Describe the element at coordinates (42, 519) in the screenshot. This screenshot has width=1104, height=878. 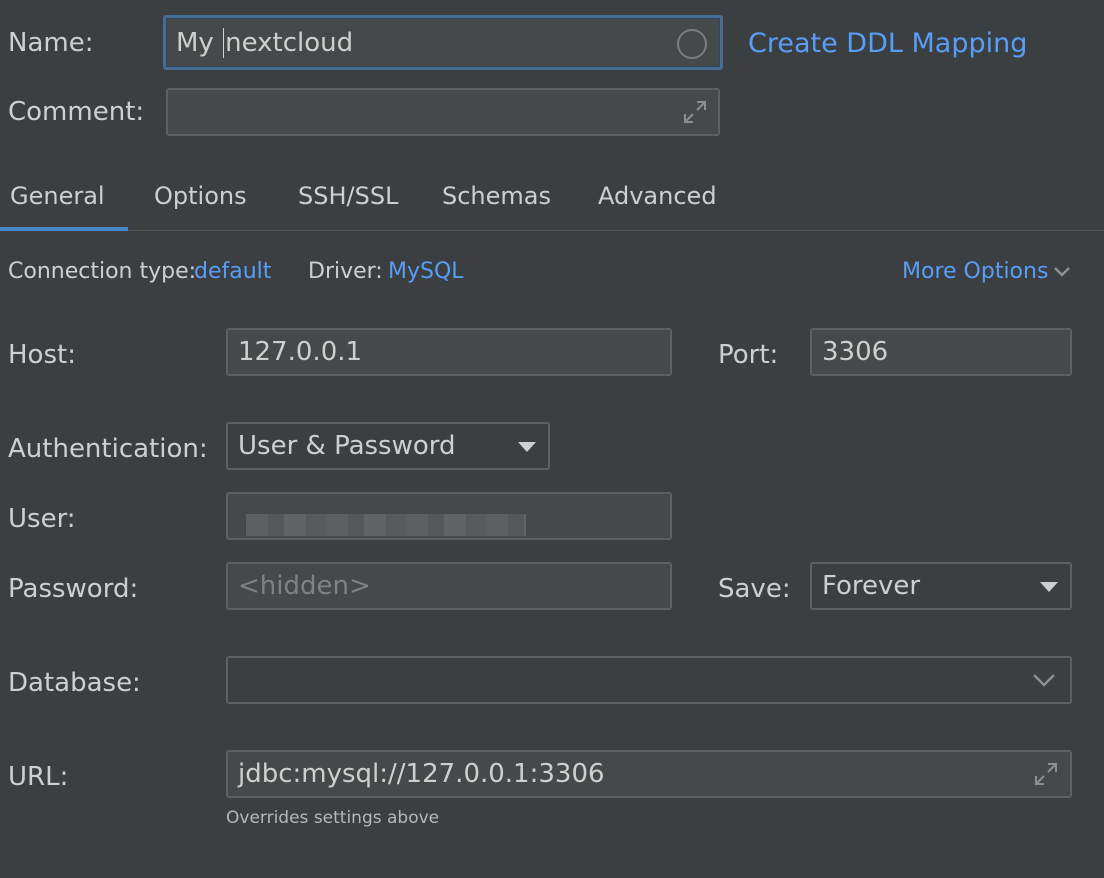
I see `user-label: User:` at that location.